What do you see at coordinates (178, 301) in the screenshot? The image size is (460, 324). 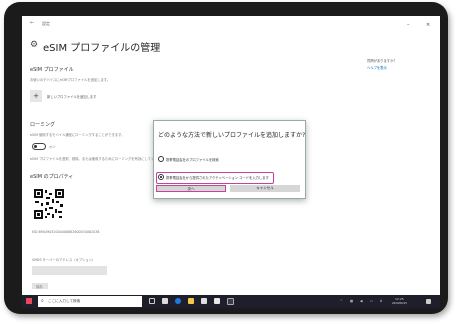 I see `edge-browser-icon` at bounding box center [178, 301].